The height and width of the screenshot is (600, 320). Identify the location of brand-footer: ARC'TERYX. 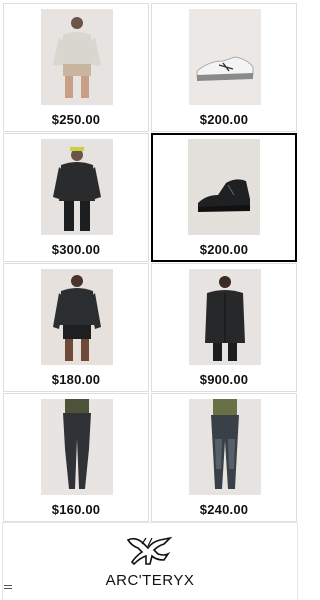
(150, 561).